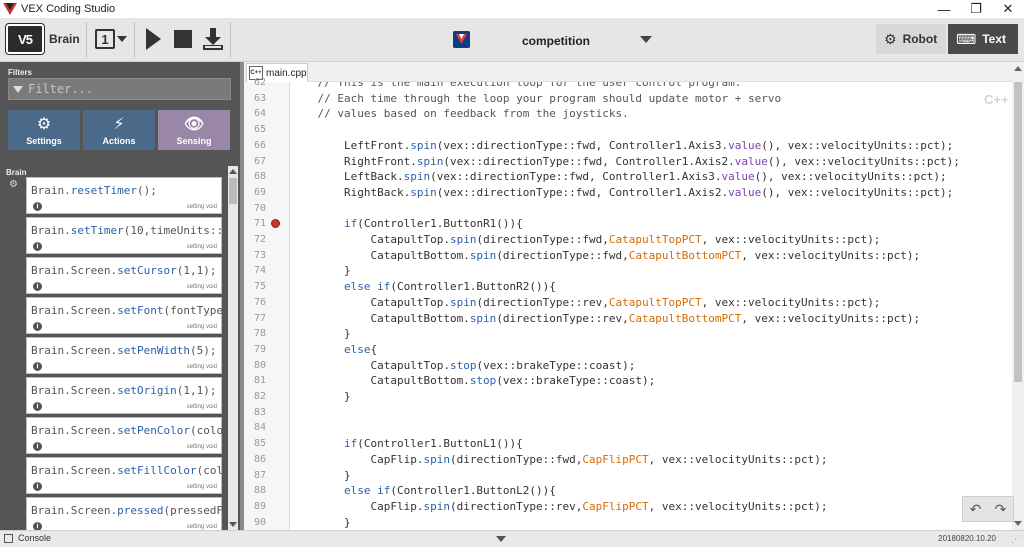  Describe the element at coordinates (988, 509) in the screenshot. I see `undo-redo-group: ↶ ↷` at that location.